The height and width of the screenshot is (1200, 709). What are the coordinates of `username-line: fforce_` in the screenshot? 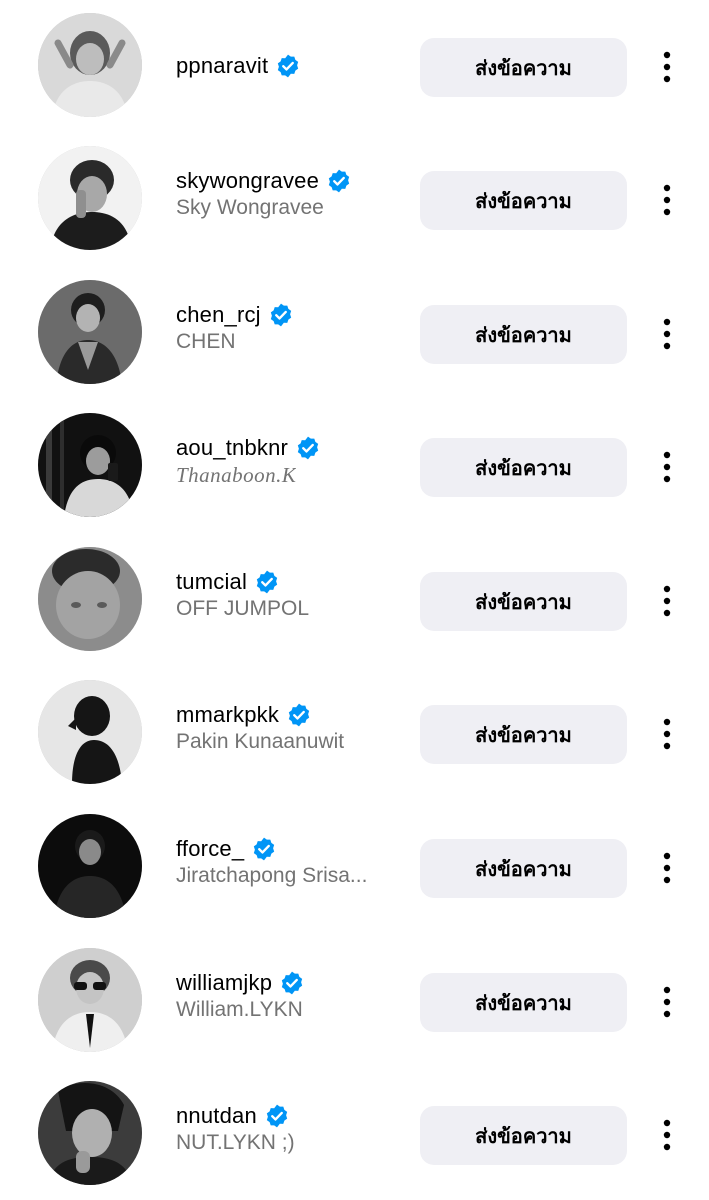 It's located at (226, 849).